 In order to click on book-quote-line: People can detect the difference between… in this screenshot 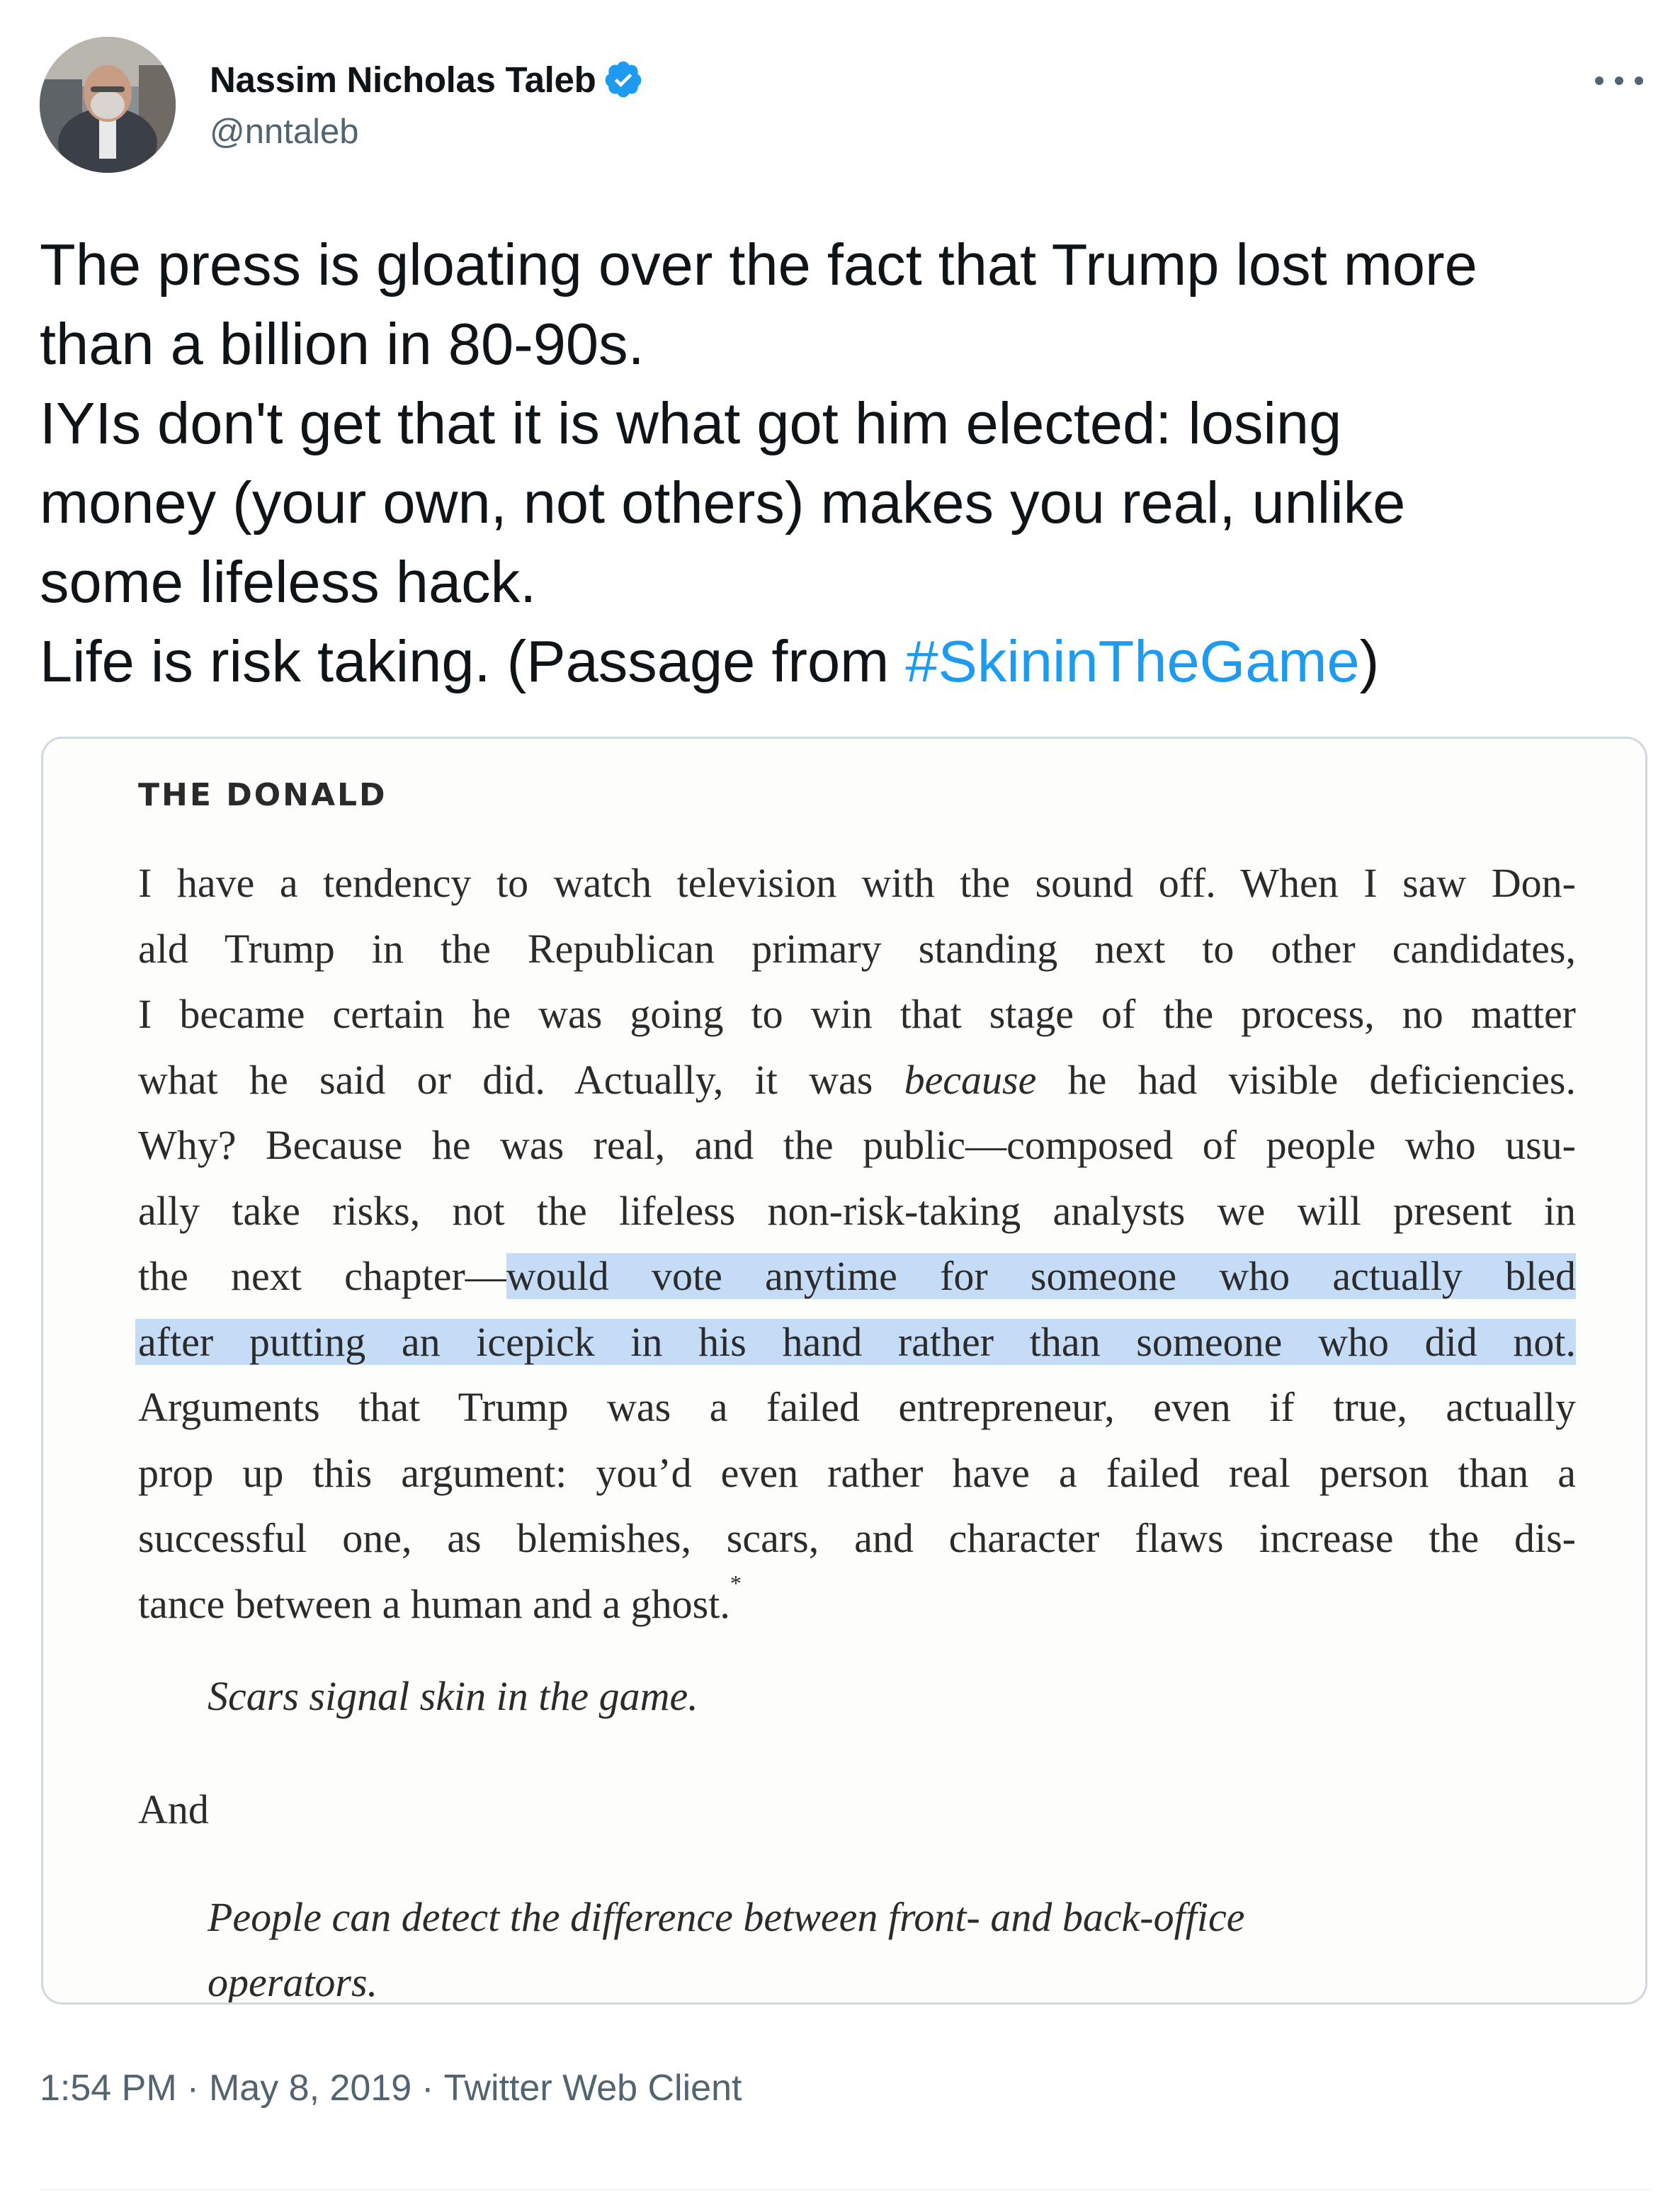, I will do `click(726, 1917)`.